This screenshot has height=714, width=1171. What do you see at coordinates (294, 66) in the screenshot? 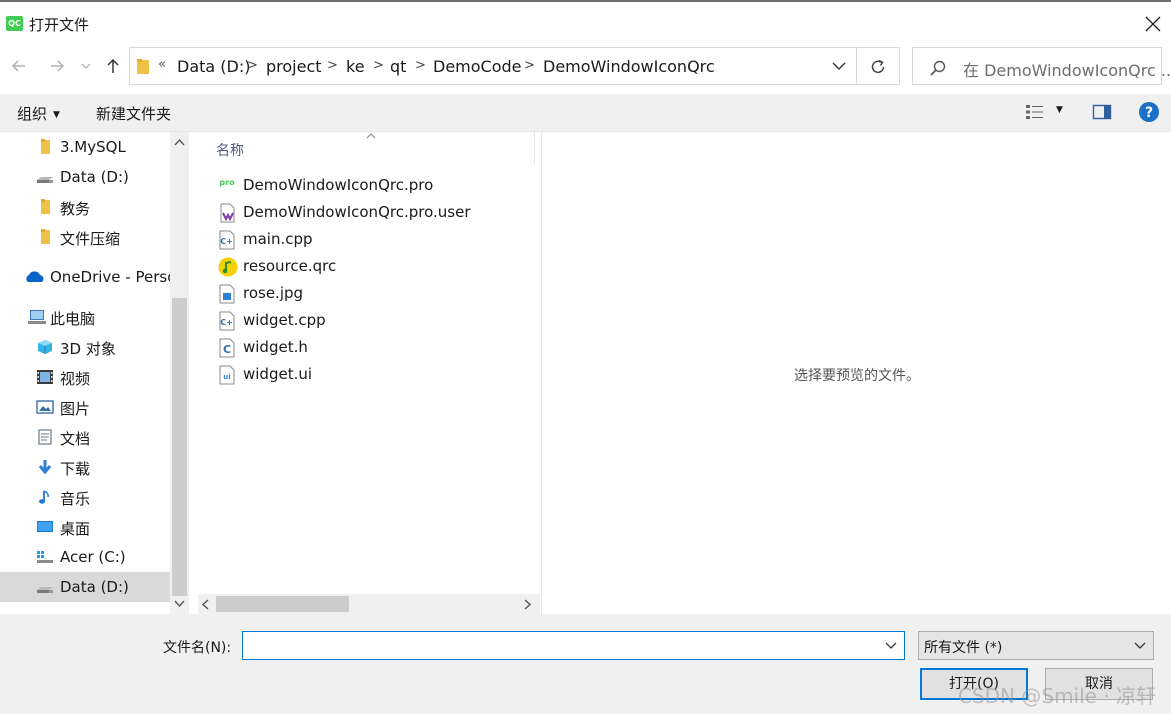
I see `breadcrumb-project: project` at bounding box center [294, 66].